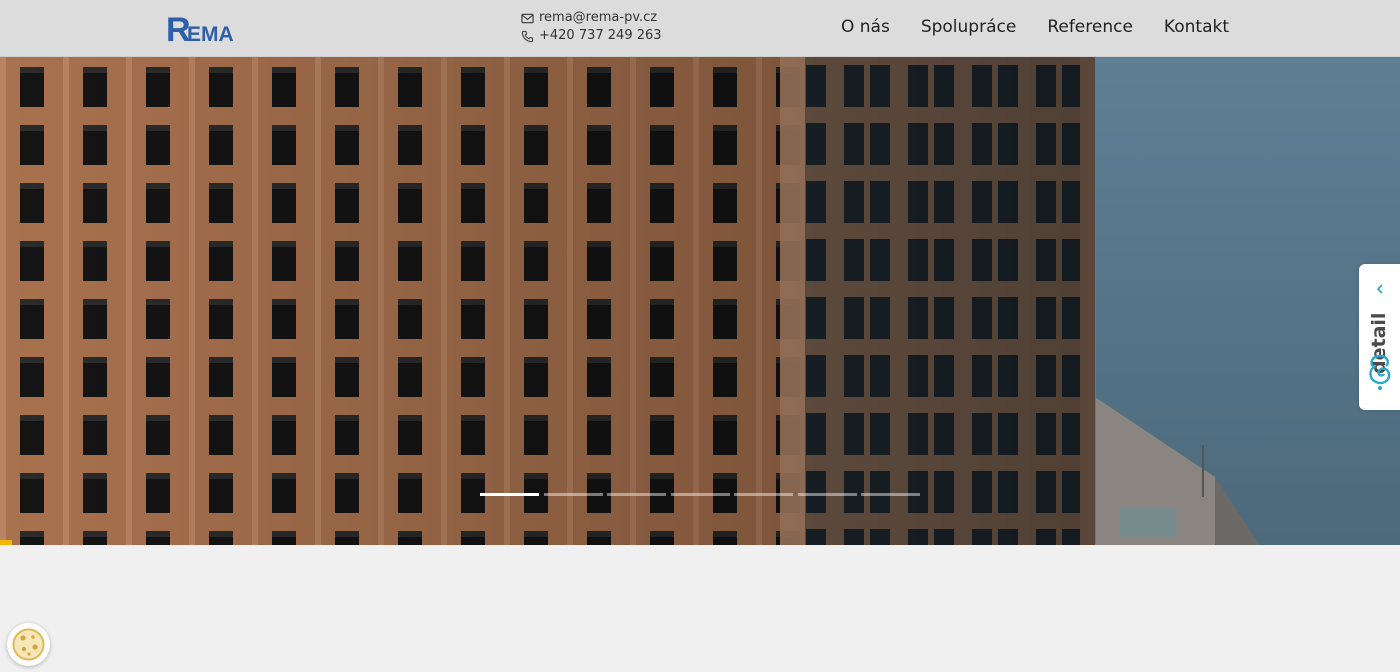  I want to click on slider-pagination, so click(702, 494).